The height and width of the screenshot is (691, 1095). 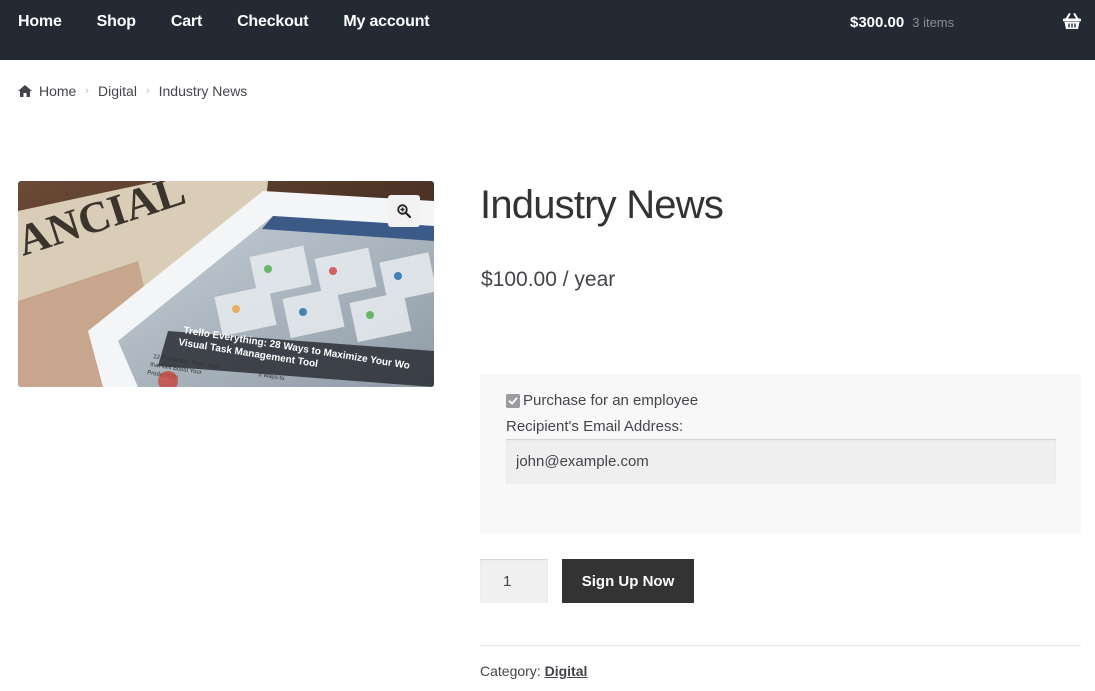 What do you see at coordinates (25, 91) in the screenshot?
I see `home-icon` at bounding box center [25, 91].